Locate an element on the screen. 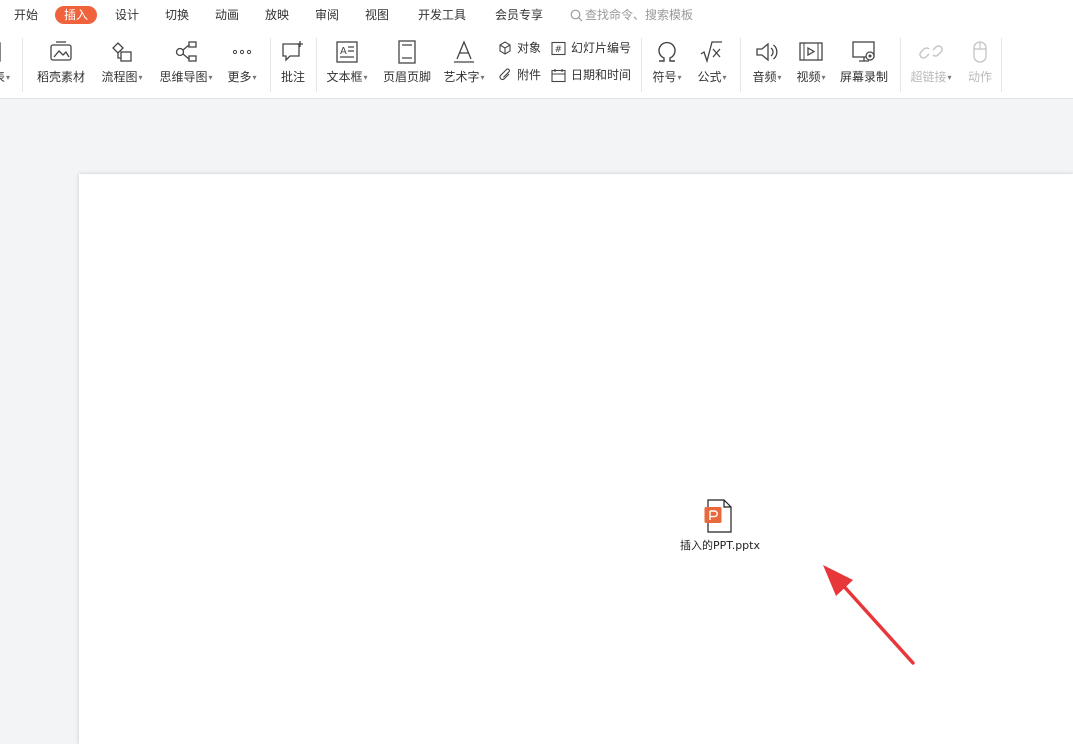  formula-icon is located at coordinates (711, 52).